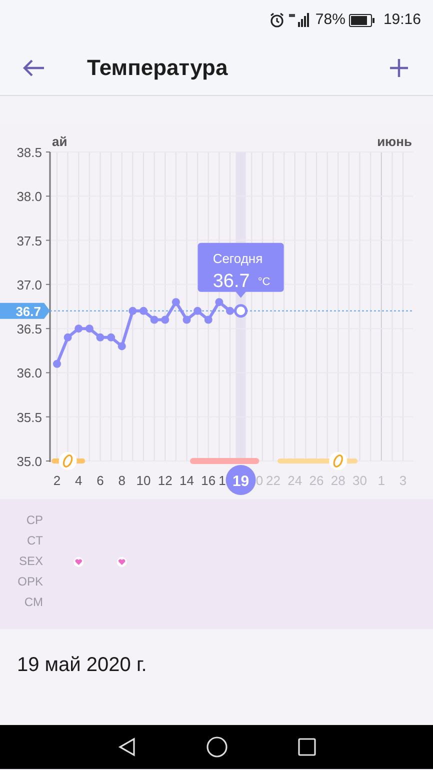 The height and width of the screenshot is (770, 433). I want to click on x-axis-label: 16, so click(208, 480).